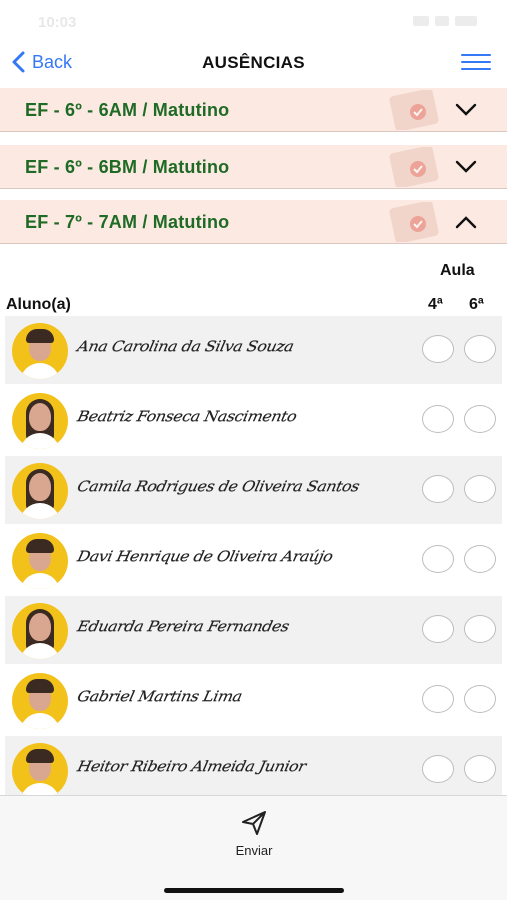 The width and height of the screenshot is (507, 900). What do you see at coordinates (254, 823) in the screenshot?
I see `send-icon` at bounding box center [254, 823].